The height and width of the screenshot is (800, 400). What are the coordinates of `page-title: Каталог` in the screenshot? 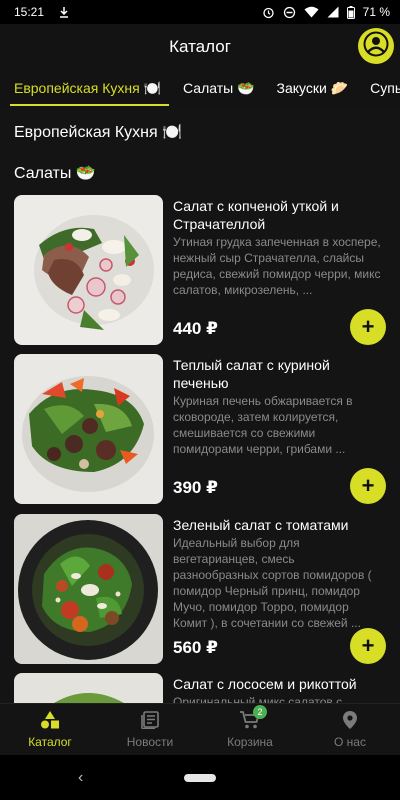 It's located at (200, 46).